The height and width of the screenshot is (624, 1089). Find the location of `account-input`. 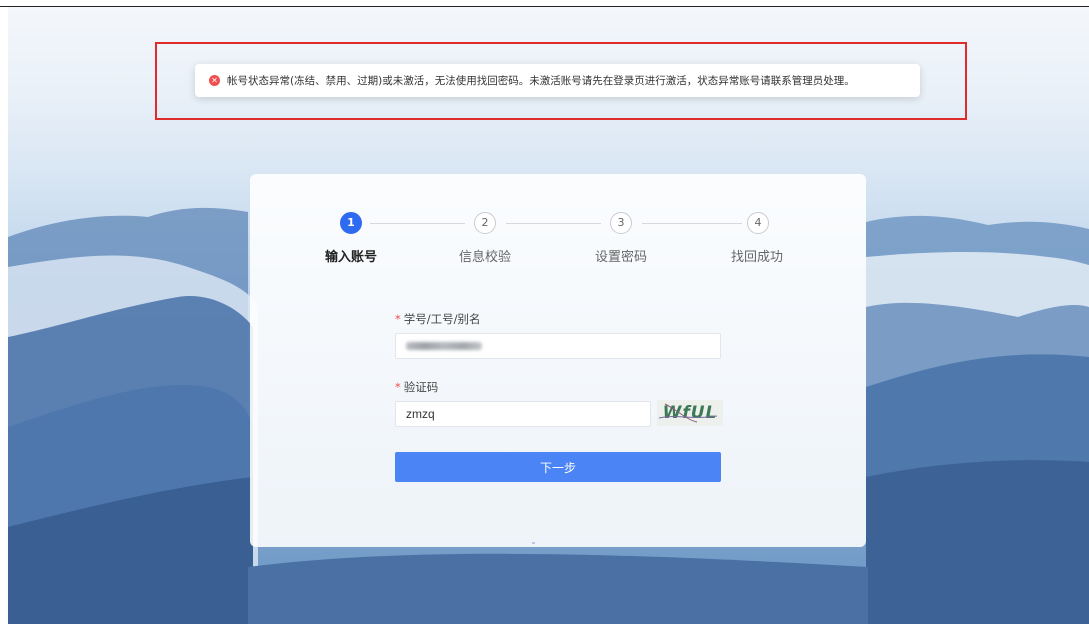

account-input is located at coordinates (558, 346).